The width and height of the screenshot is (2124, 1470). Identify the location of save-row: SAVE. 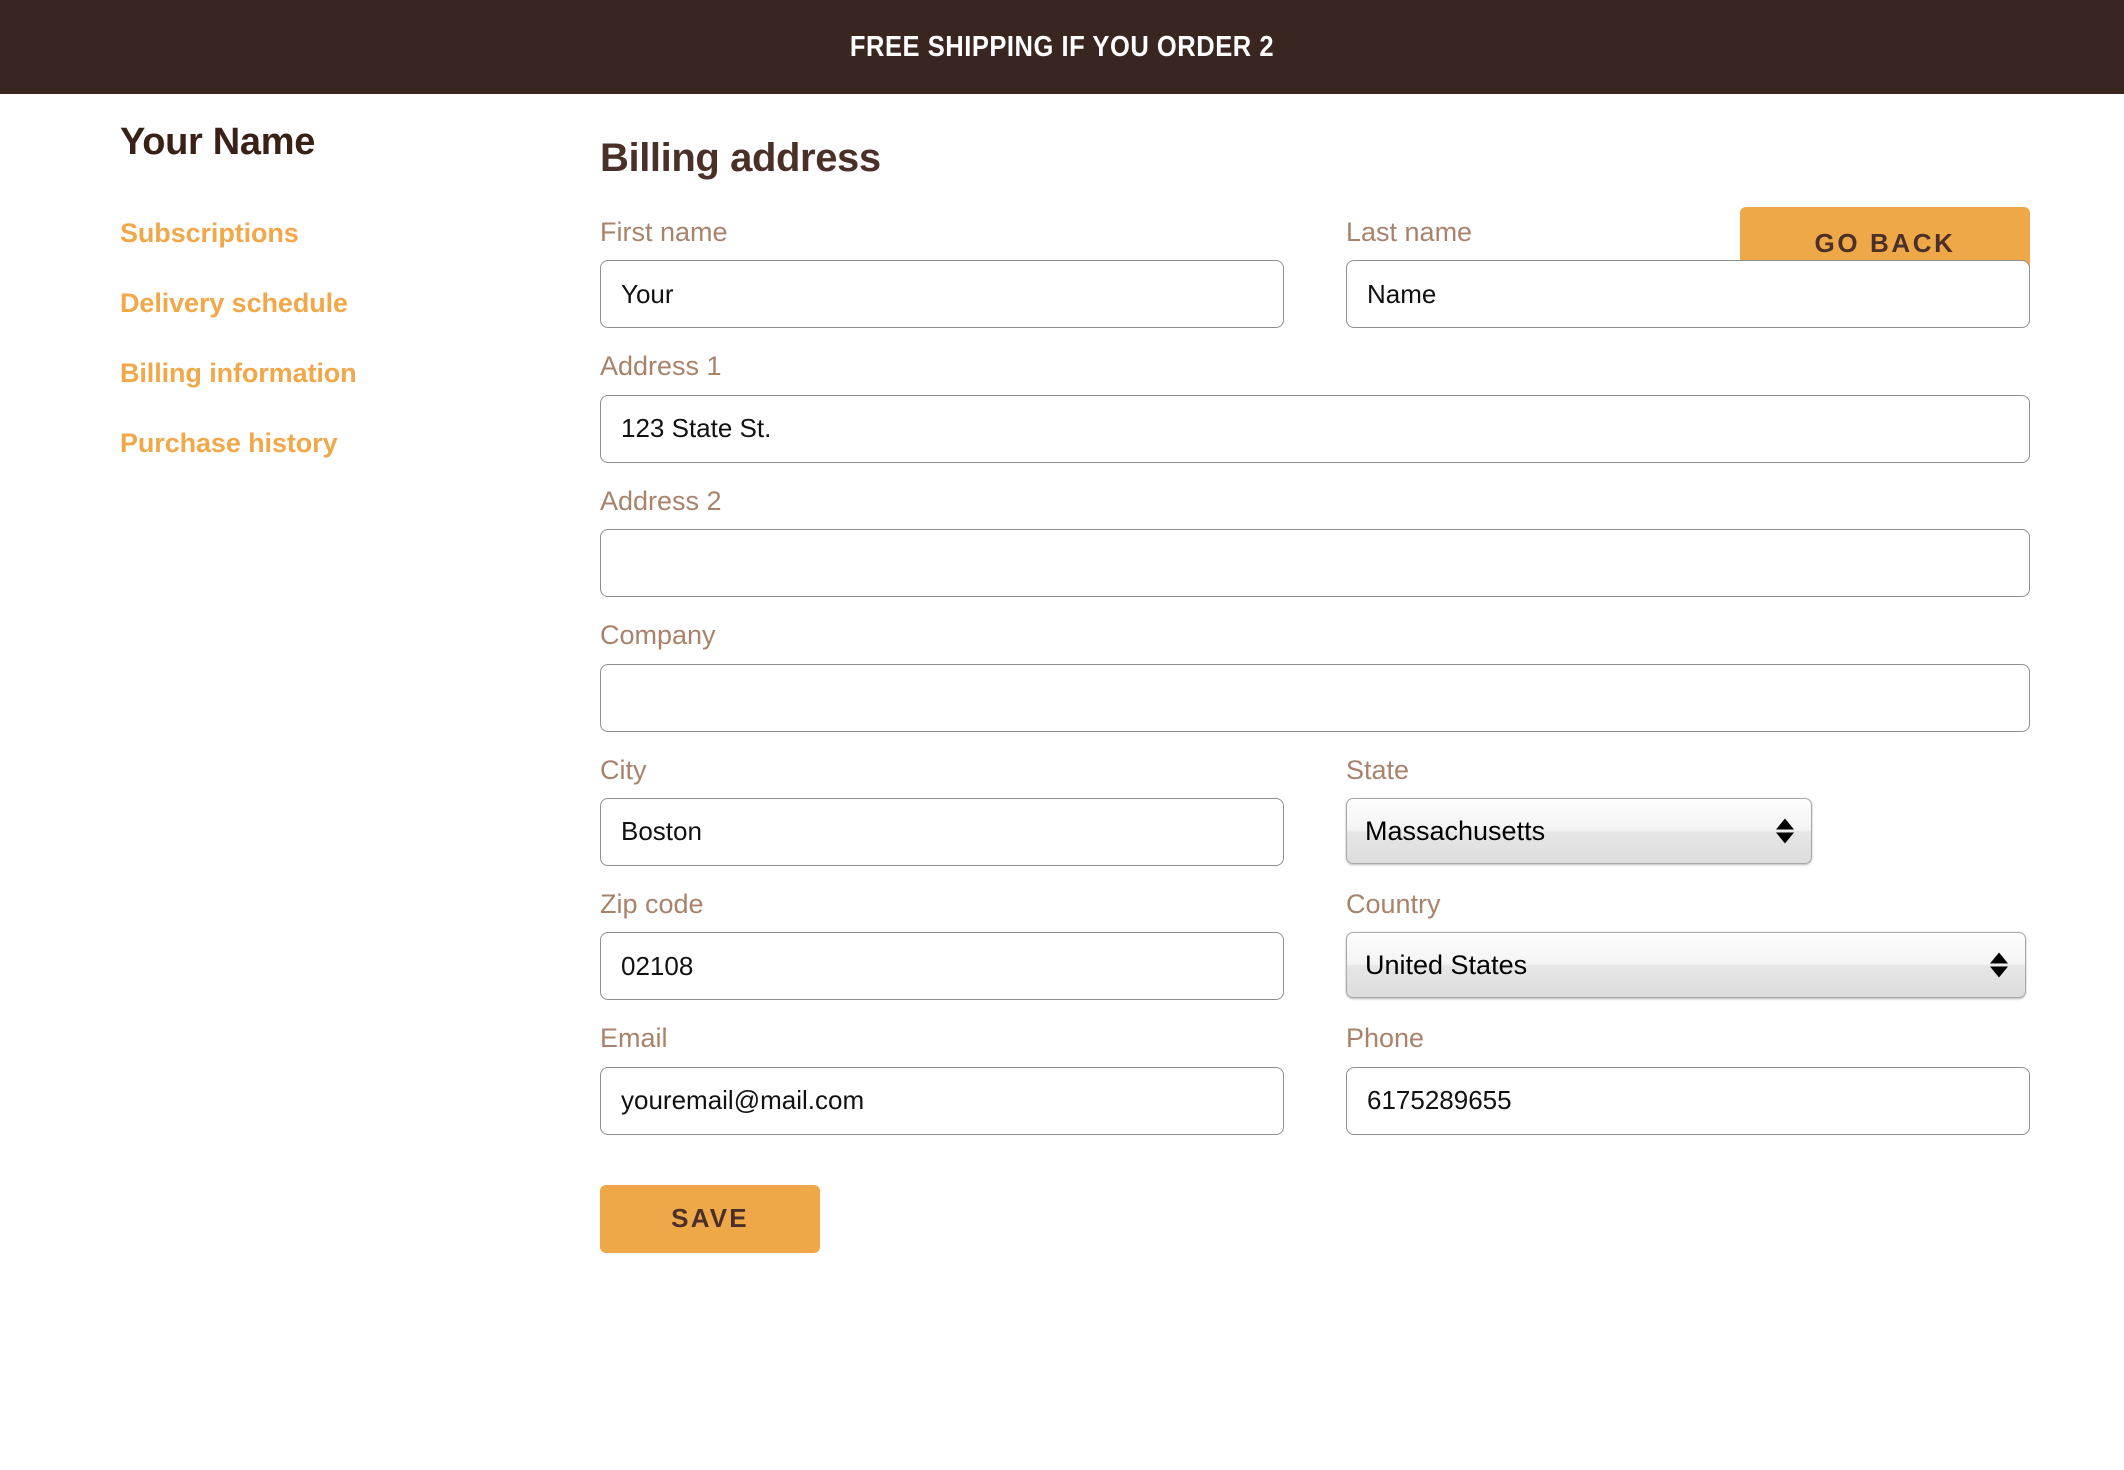
(1315, 1222).